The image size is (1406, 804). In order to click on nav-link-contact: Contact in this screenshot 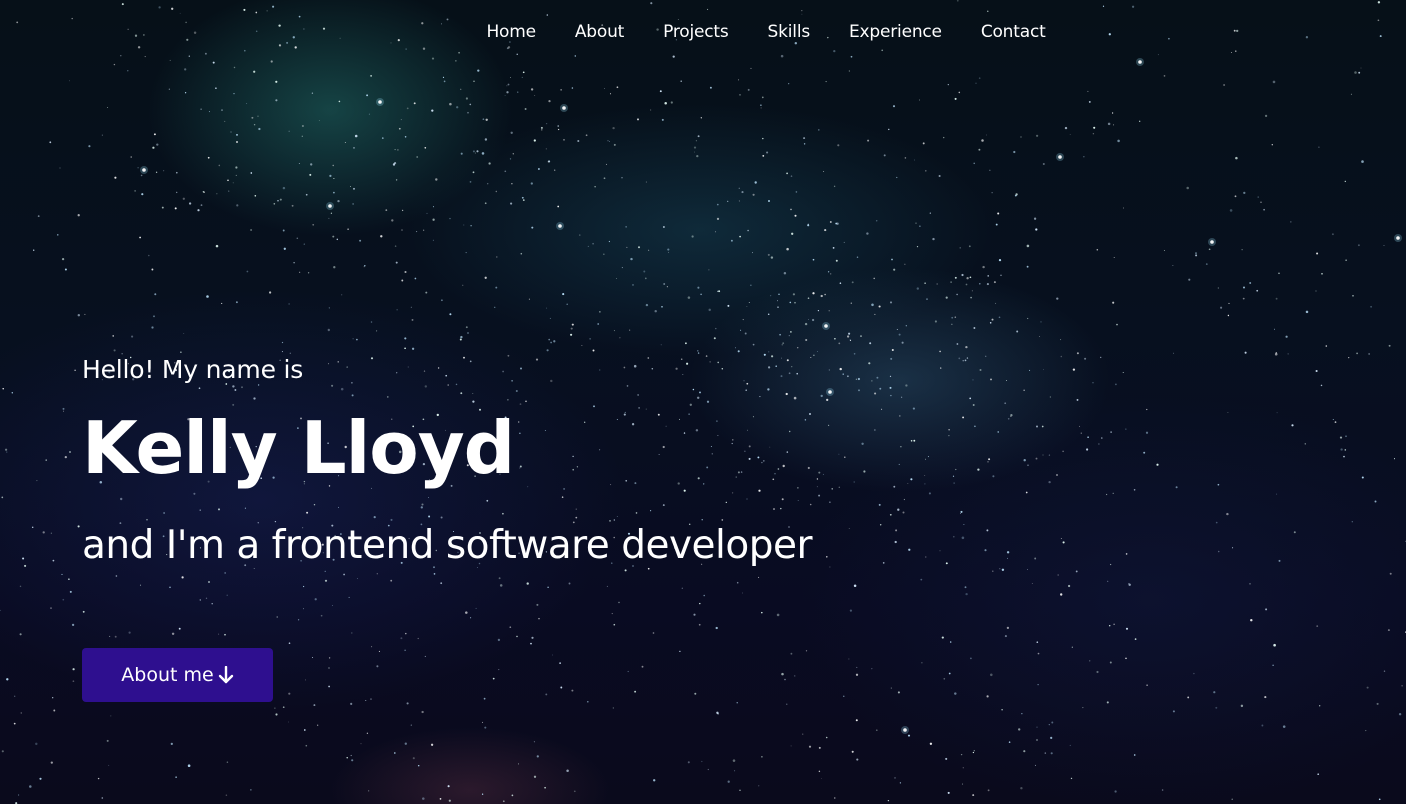, I will do `click(1013, 32)`.